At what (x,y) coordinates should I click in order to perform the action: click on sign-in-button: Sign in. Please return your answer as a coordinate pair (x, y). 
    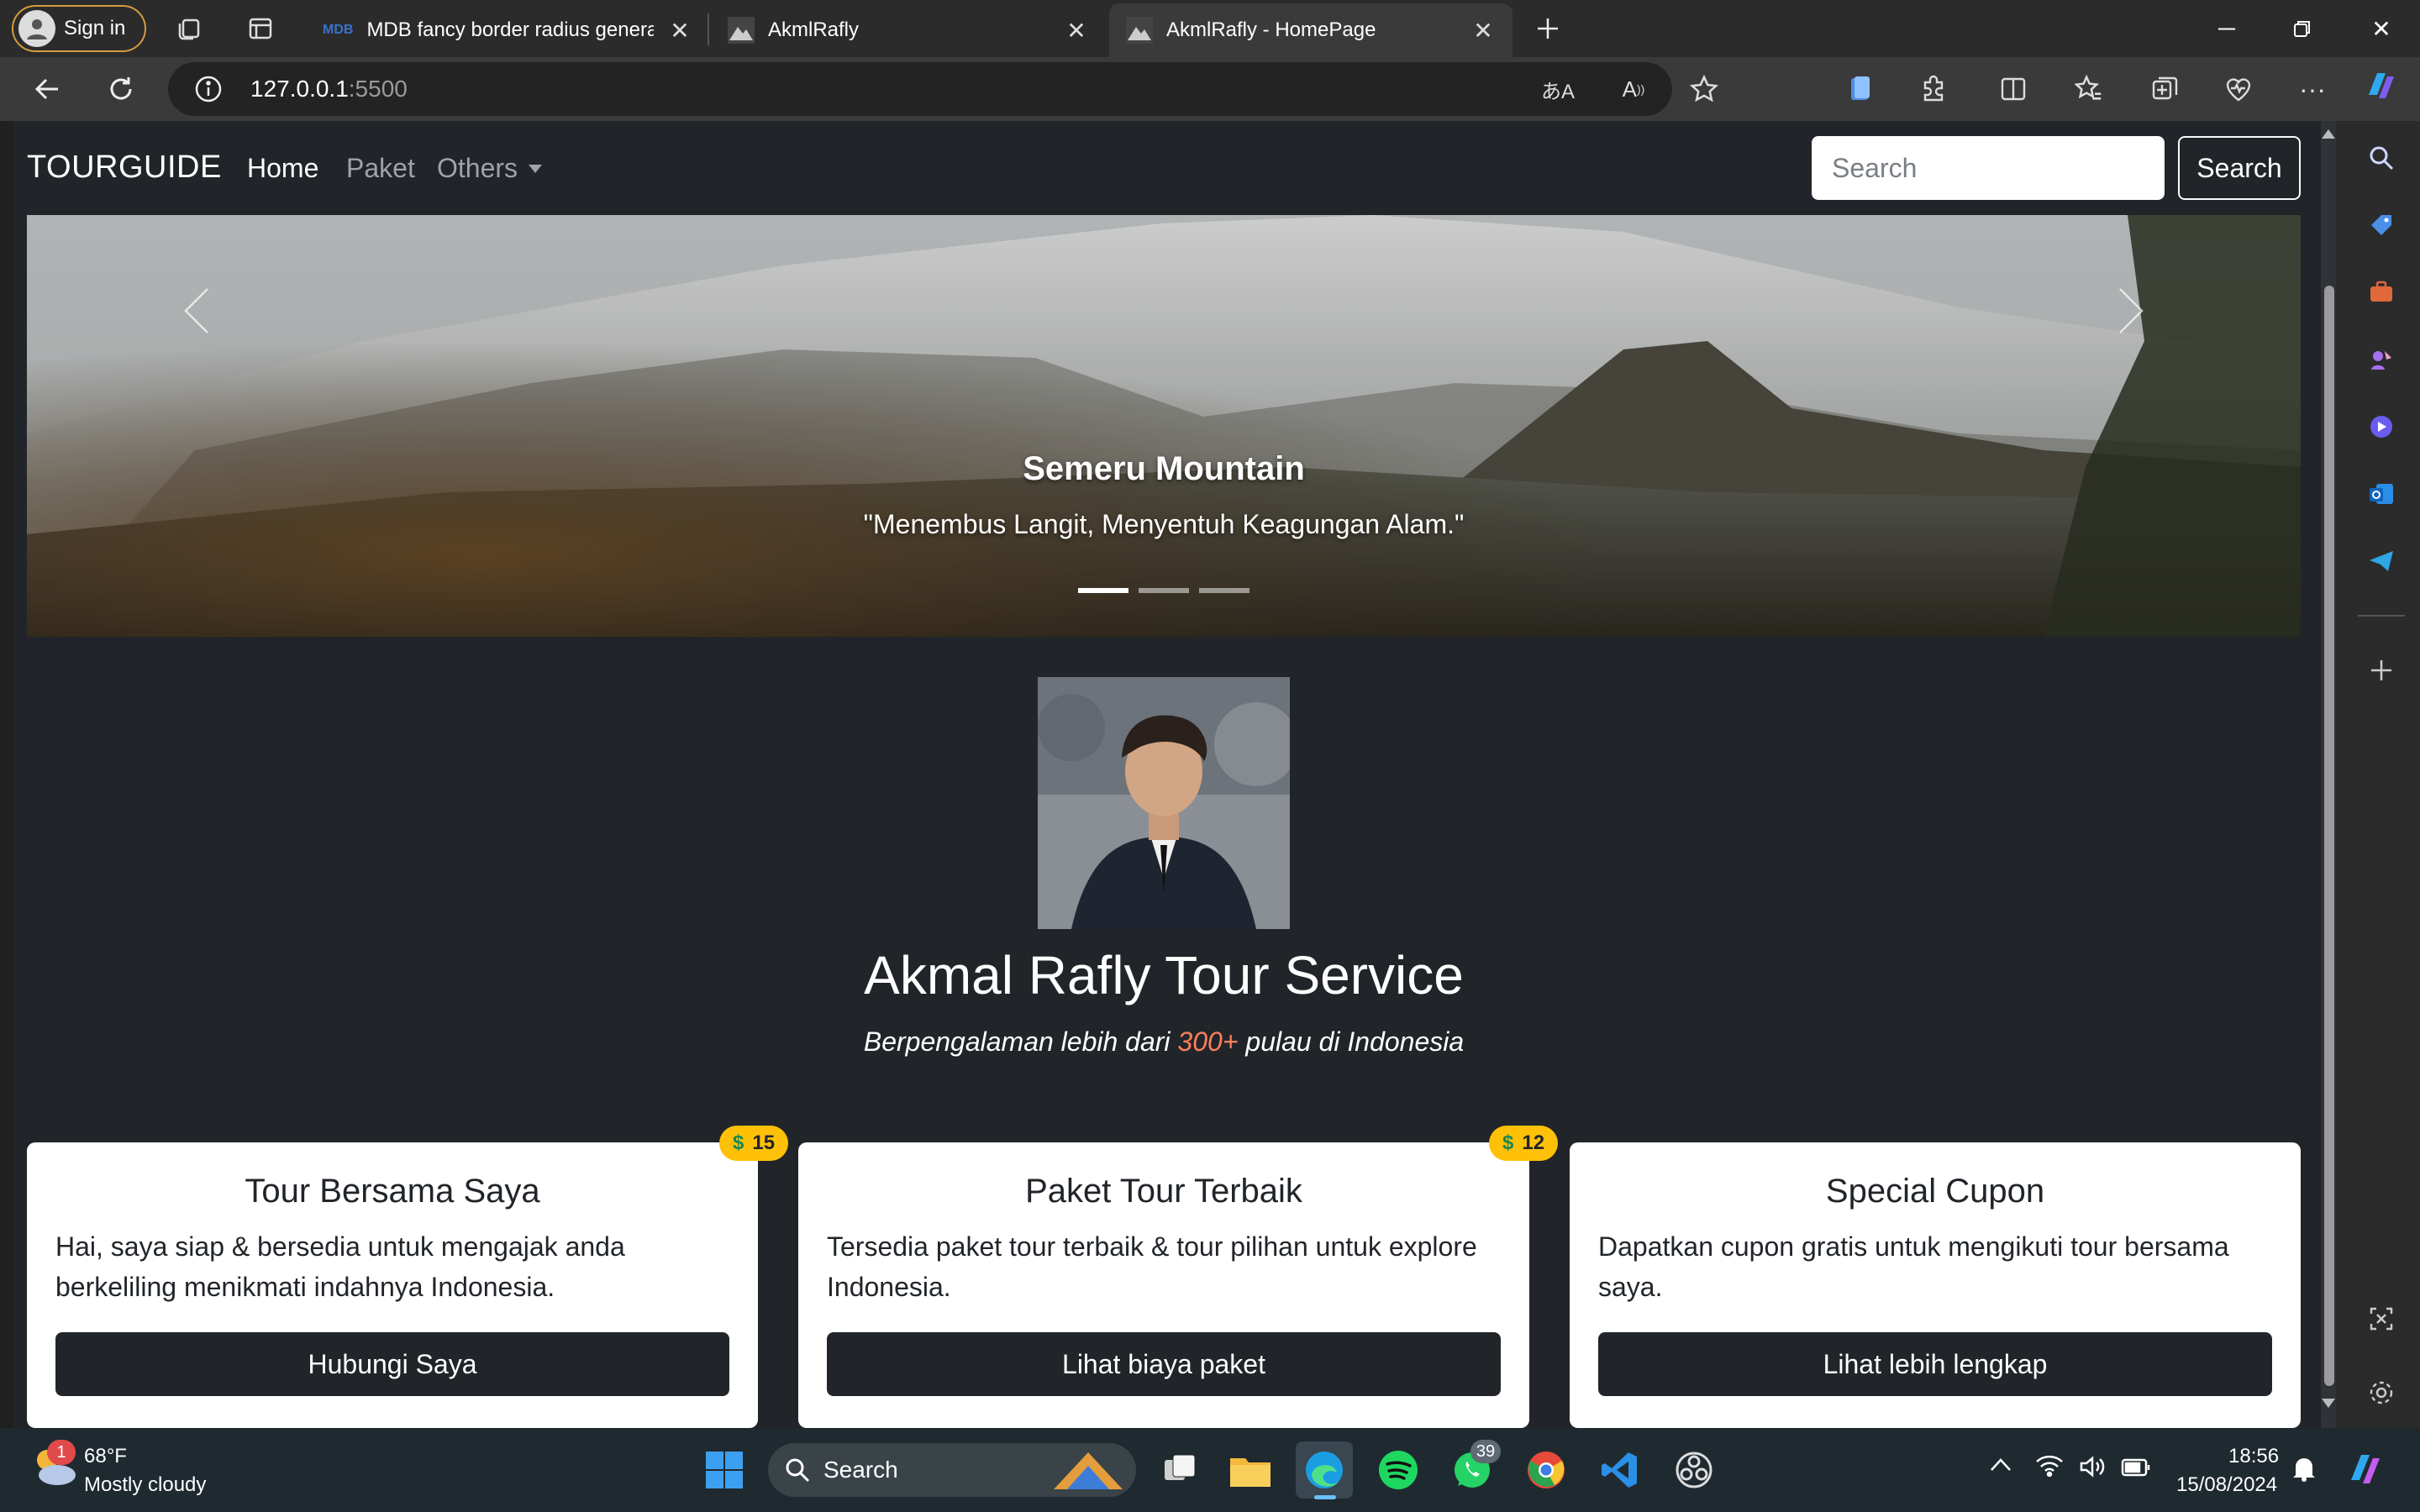
    Looking at the image, I should click on (79, 28).